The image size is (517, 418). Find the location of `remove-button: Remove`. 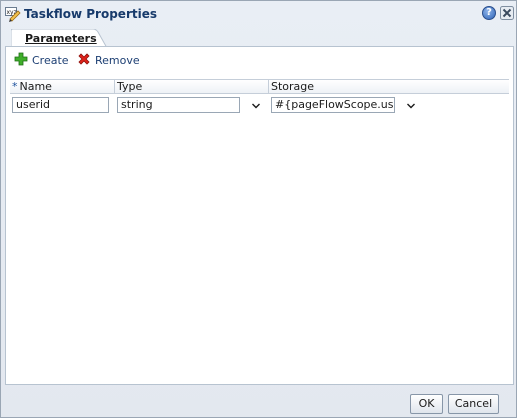

remove-button: Remove is located at coordinates (108, 60).